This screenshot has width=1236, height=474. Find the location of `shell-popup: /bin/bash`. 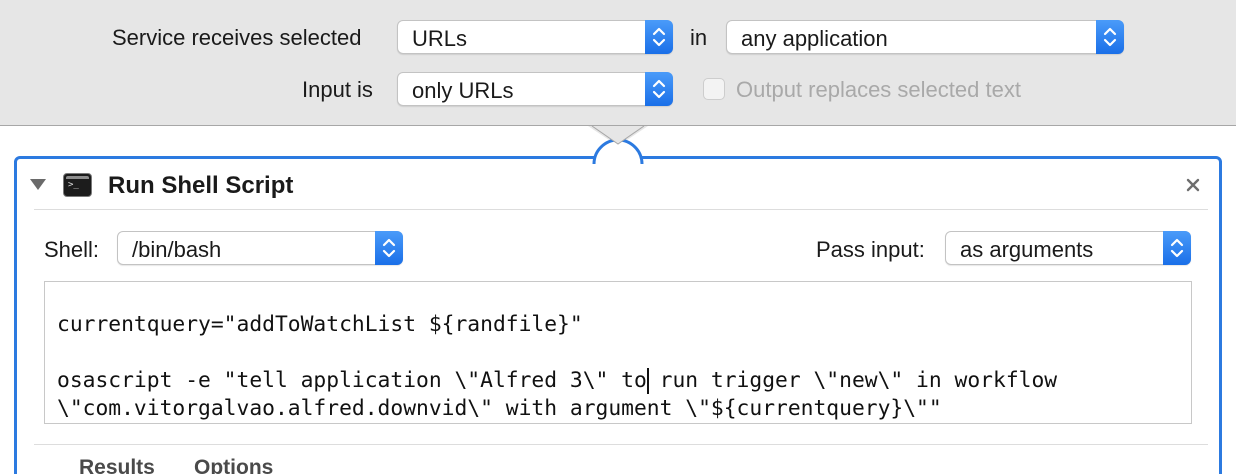

shell-popup: /bin/bash is located at coordinates (260, 248).